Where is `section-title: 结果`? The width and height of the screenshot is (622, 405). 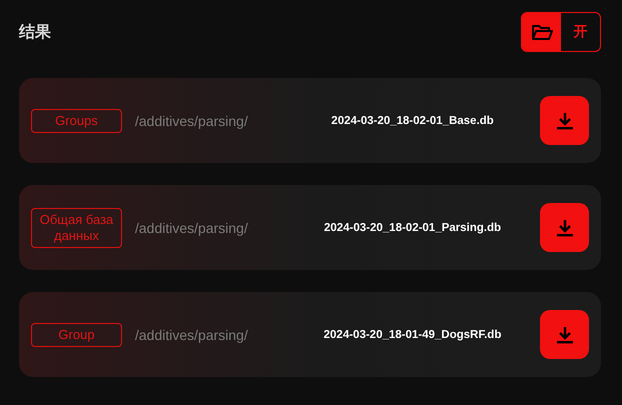
section-title: 结果 is located at coordinates (35, 32).